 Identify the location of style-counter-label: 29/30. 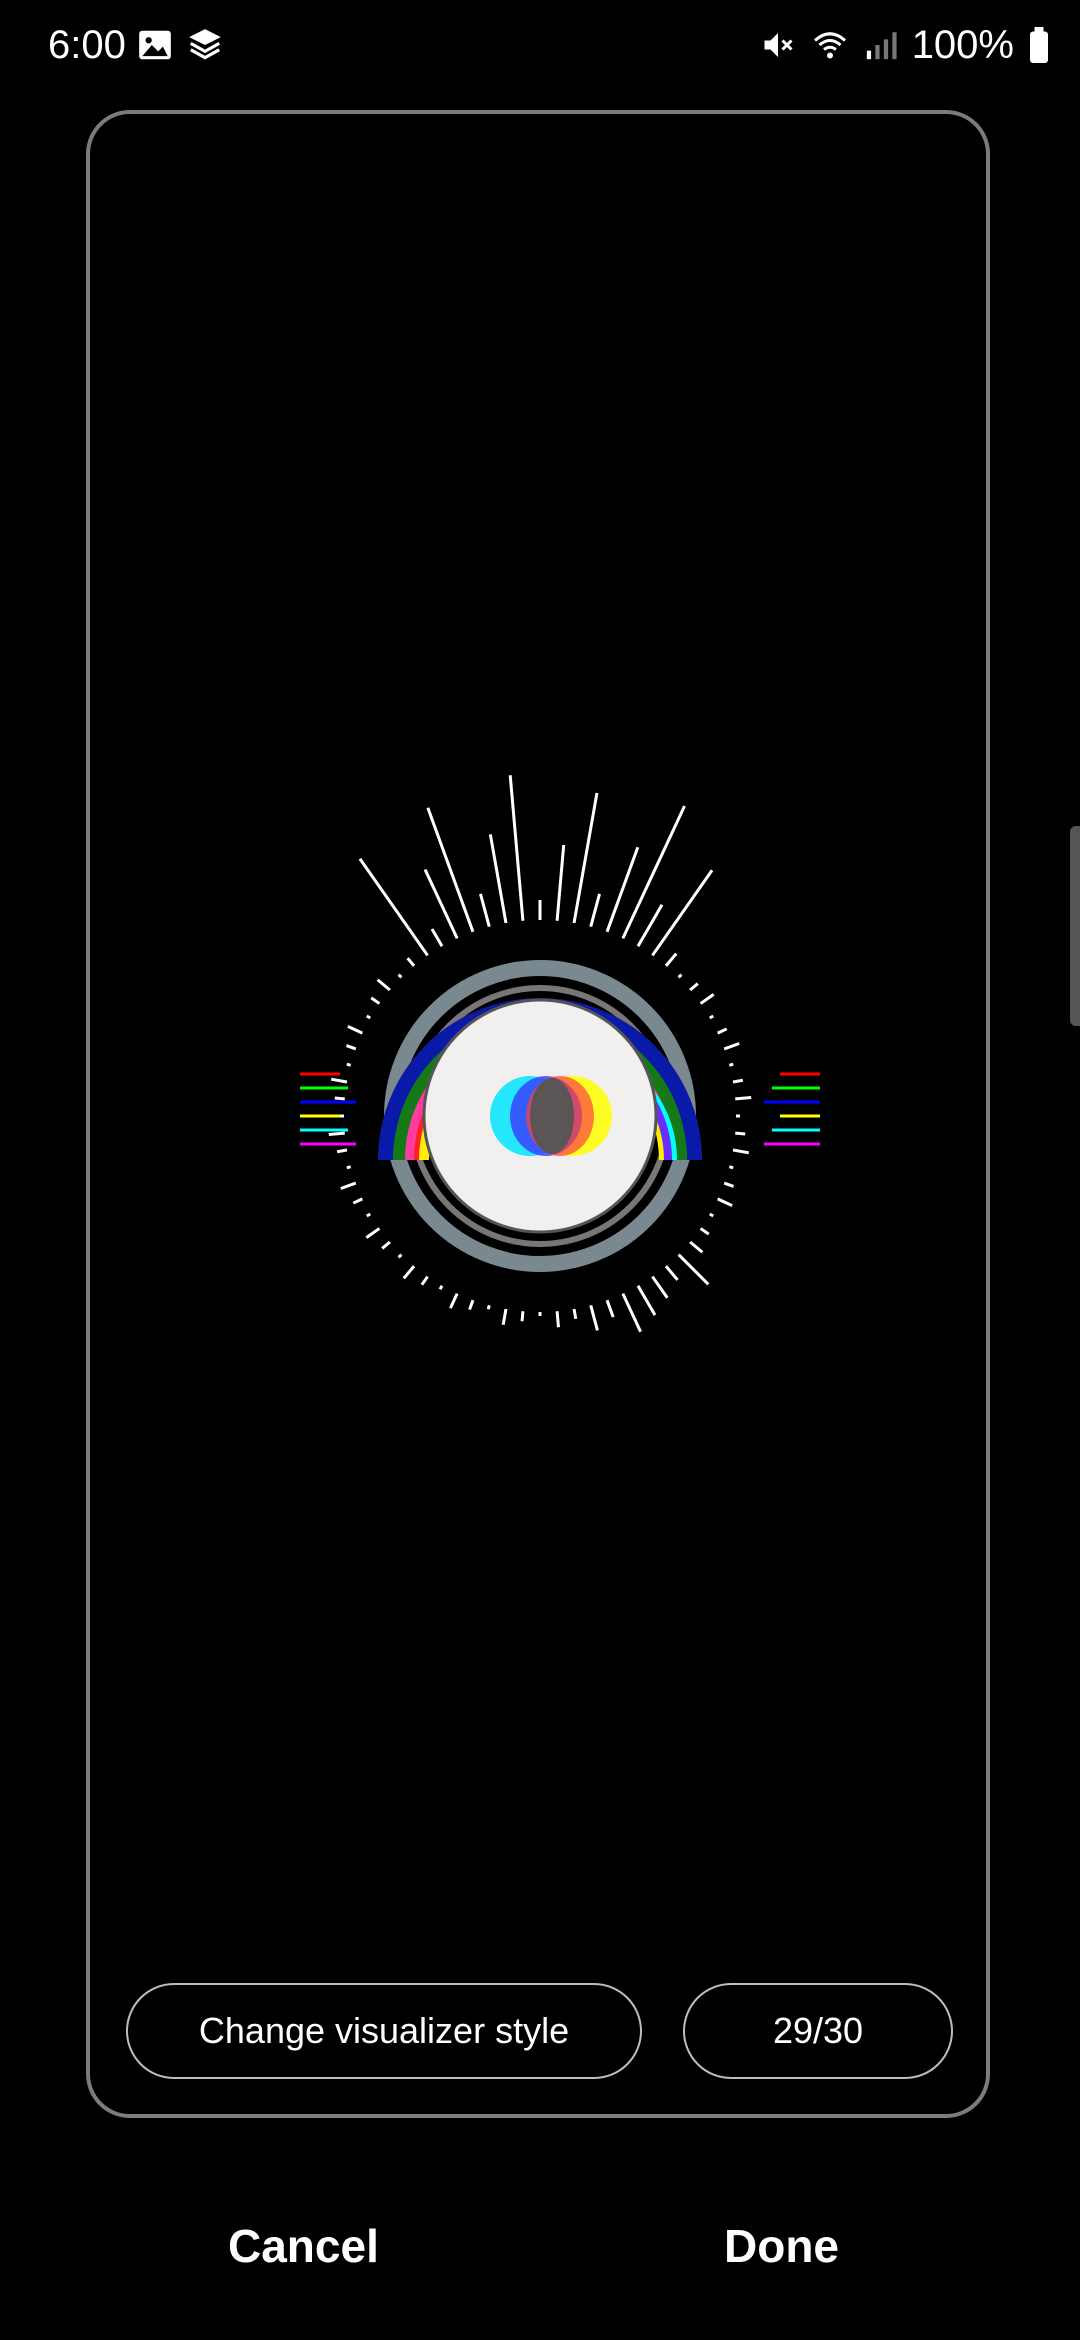
(818, 2030).